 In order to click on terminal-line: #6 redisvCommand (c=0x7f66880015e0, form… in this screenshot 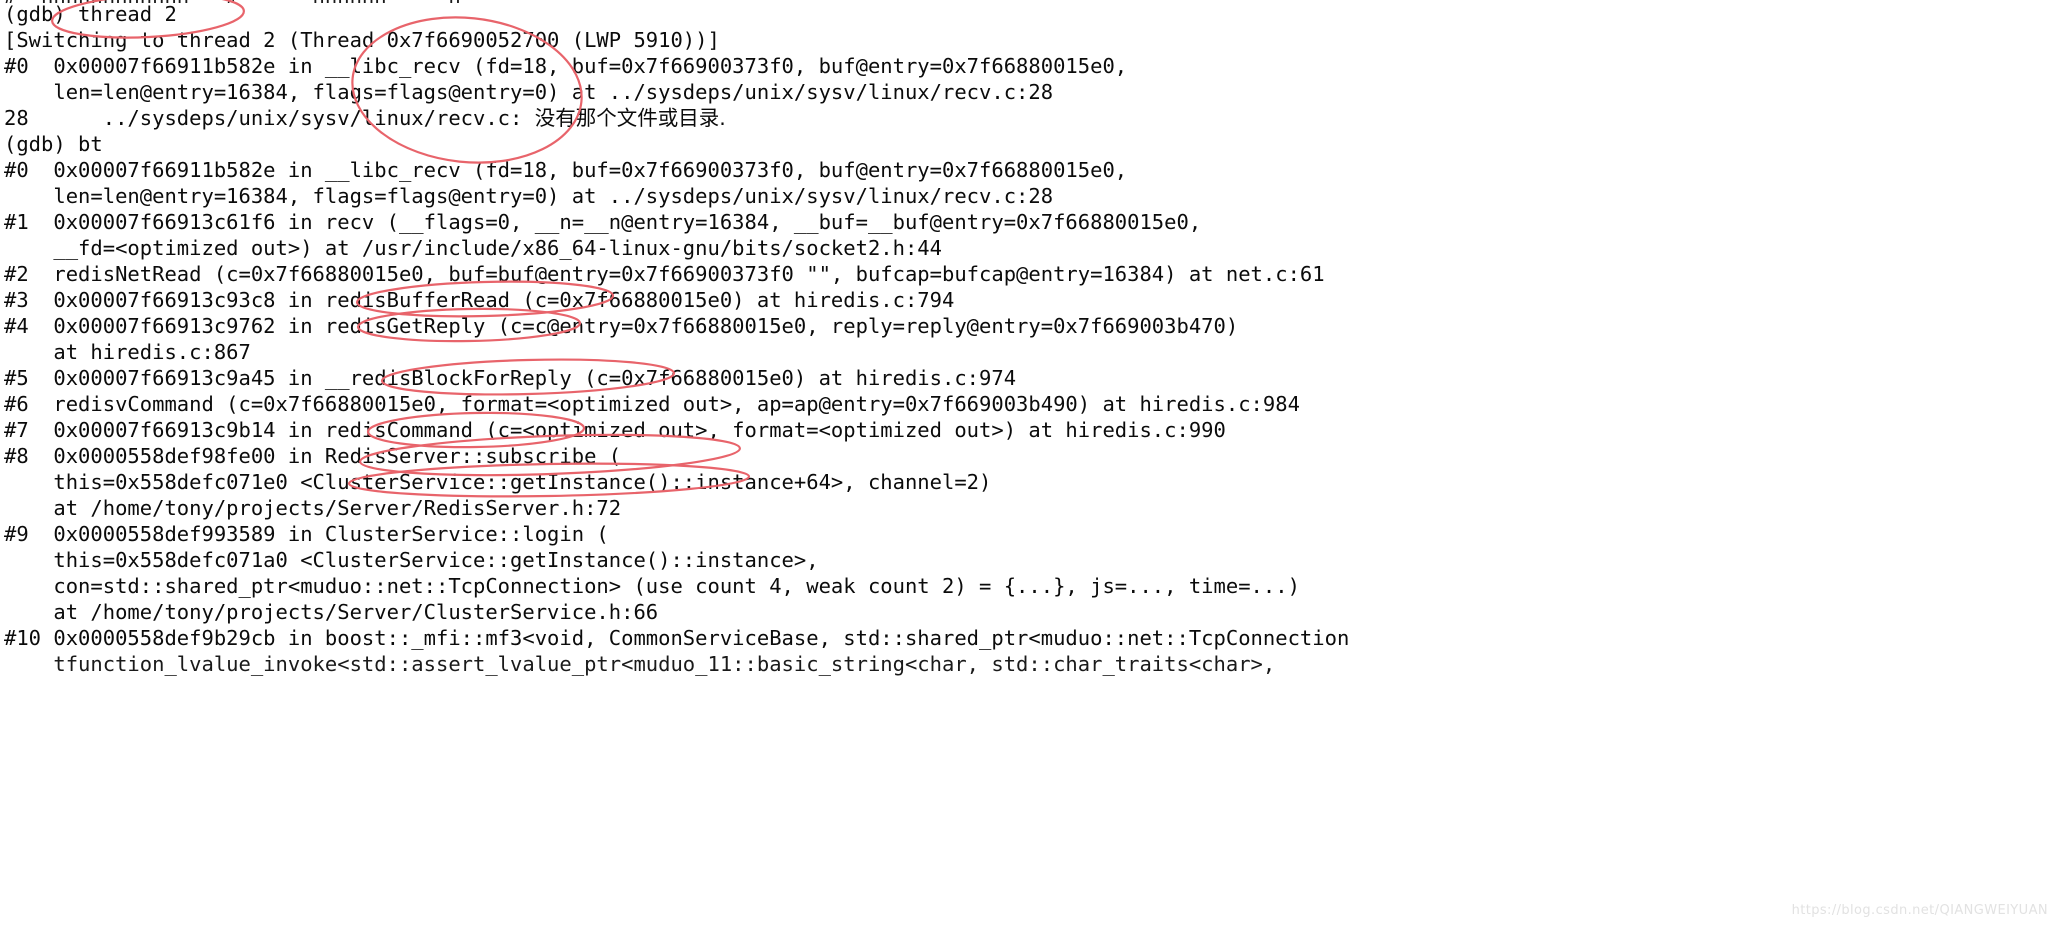, I will do `click(652, 405)`.